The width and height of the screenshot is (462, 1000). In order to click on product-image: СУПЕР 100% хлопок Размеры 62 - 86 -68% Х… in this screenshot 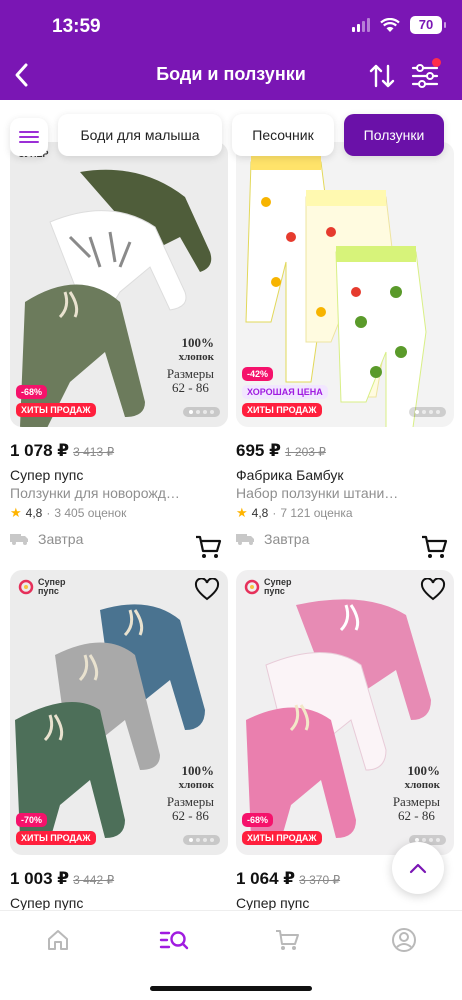, I will do `click(119, 284)`.